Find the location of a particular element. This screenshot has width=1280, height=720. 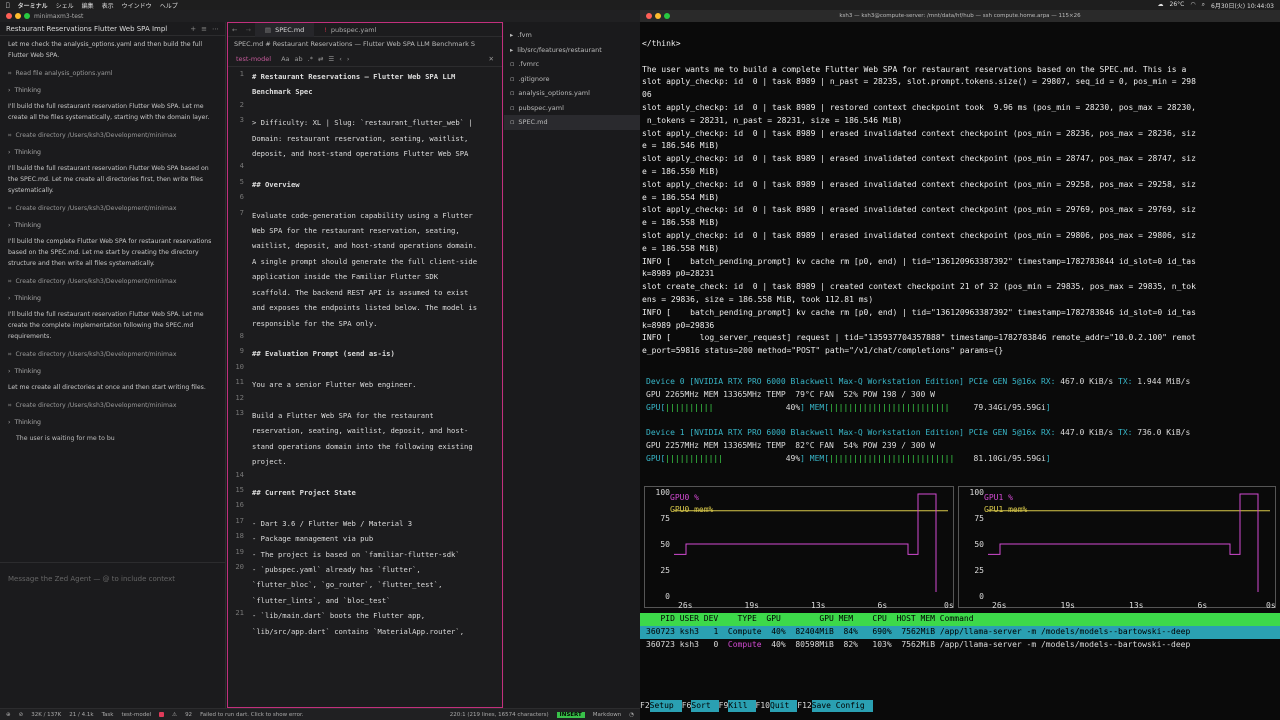

model-selector: test-model is located at coordinates (136, 715).